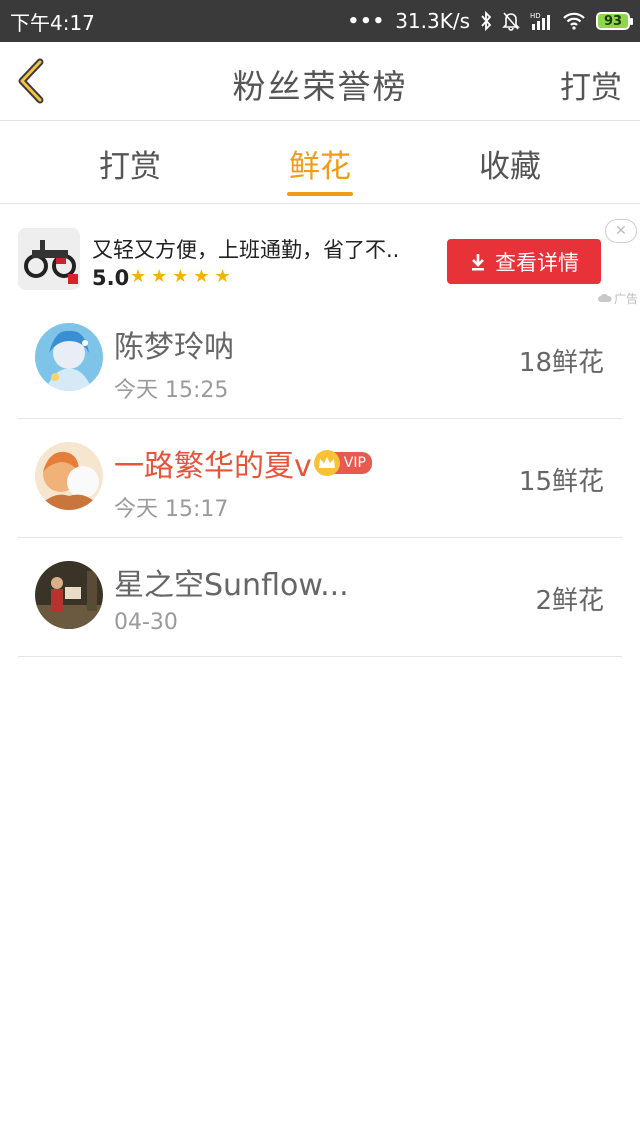 This screenshot has width=640, height=1138. Describe the element at coordinates (535, 16) in the screenshot. I see `hd-label: HD` at that location.